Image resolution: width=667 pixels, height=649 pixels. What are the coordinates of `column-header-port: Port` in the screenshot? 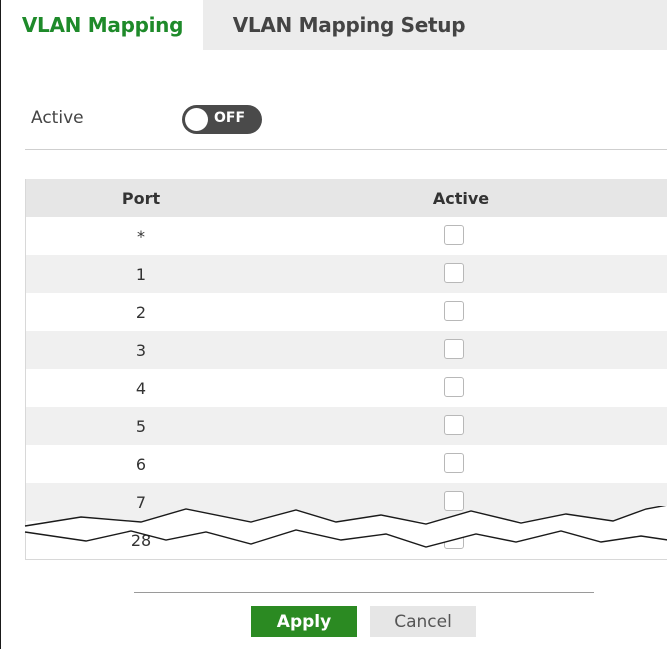 It's located at (141, 198).